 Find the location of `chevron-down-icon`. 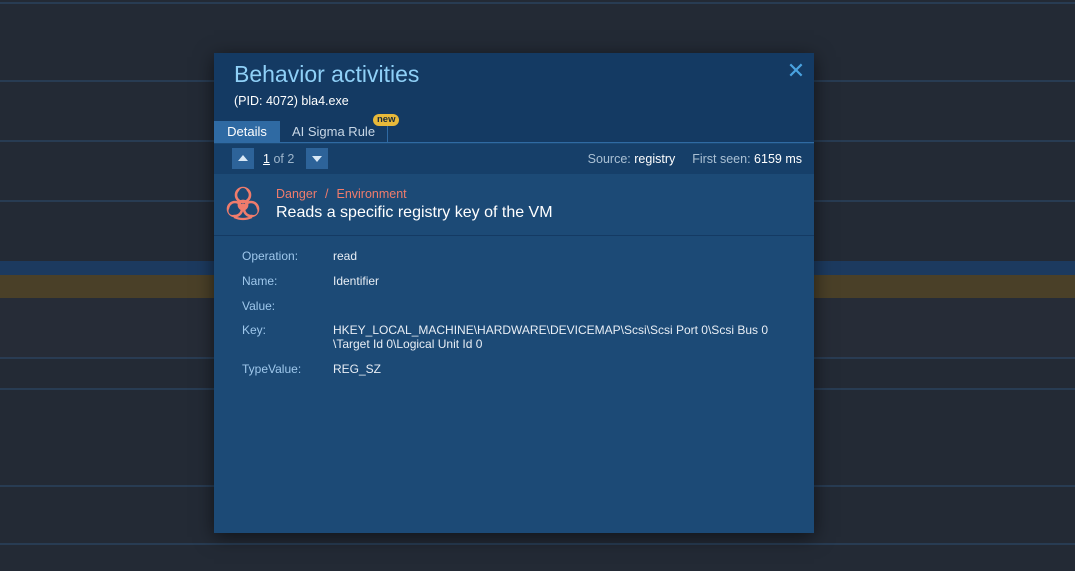

chevron-down-icon is located at coordinates (317, 159).